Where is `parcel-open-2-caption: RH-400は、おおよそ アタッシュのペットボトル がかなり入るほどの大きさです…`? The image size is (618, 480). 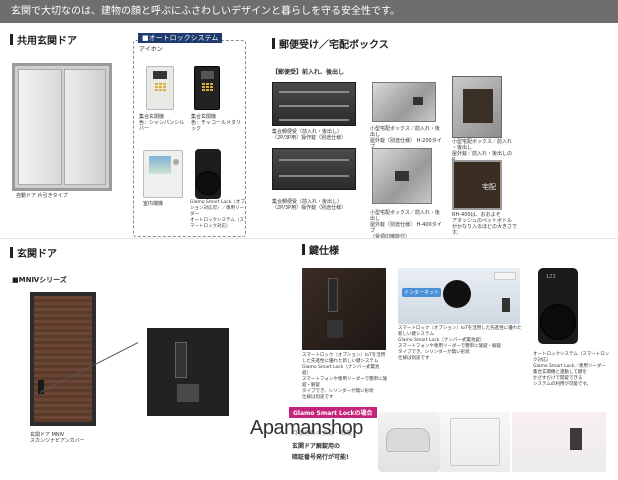
parcel-open-2-caption: RH-400は、おおよそ アタッシュのペットボトル がかなり入るほどの大きさです… is located at coordinates (485, 224).